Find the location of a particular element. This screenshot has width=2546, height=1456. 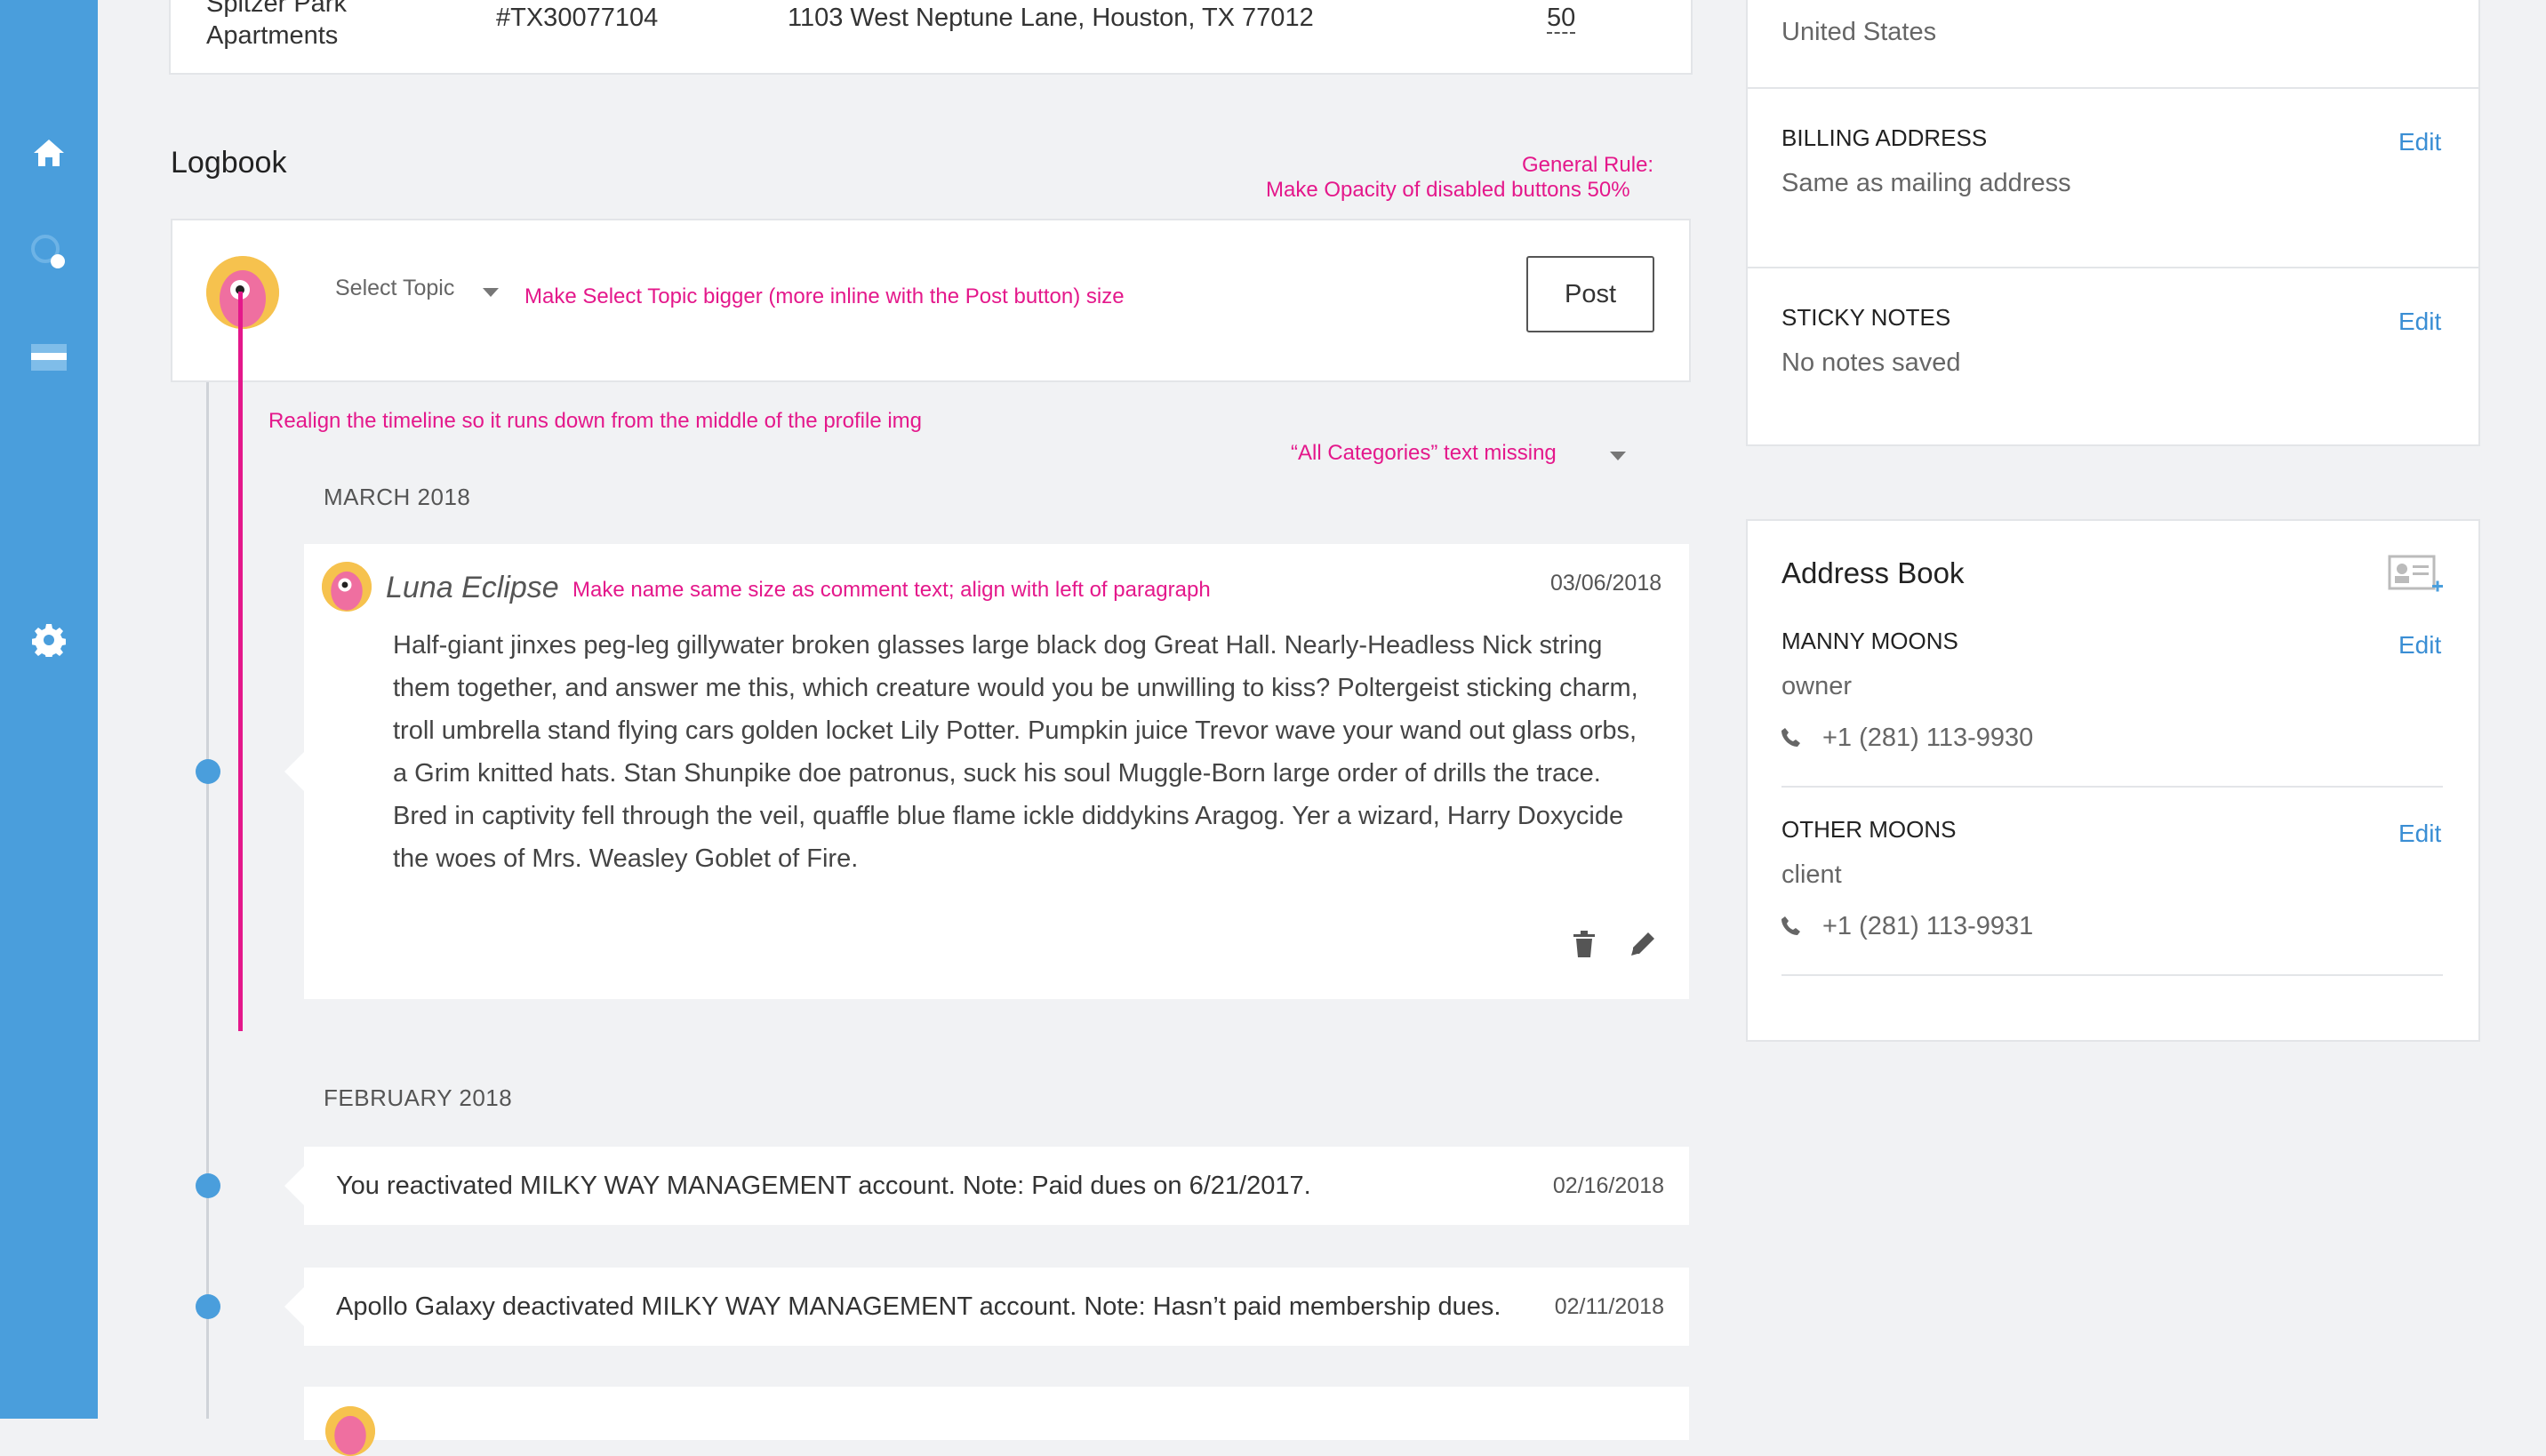

account-details-panel is located at coordinates (2113, 223).